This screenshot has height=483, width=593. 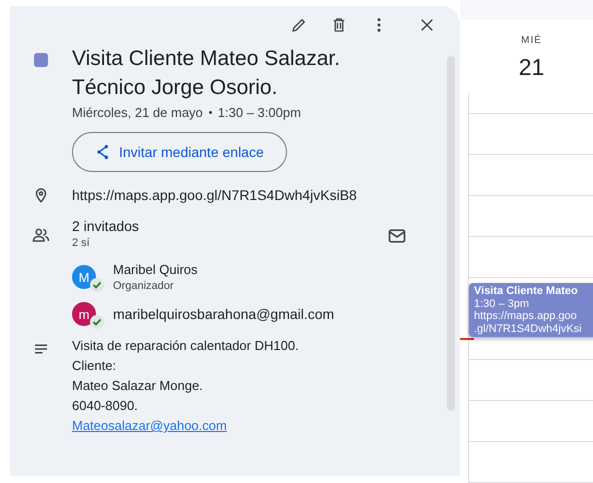 What do you see at coordinates (103, 152) in the screenshot?
I see `share-icon` at bounding box center [103, 152].